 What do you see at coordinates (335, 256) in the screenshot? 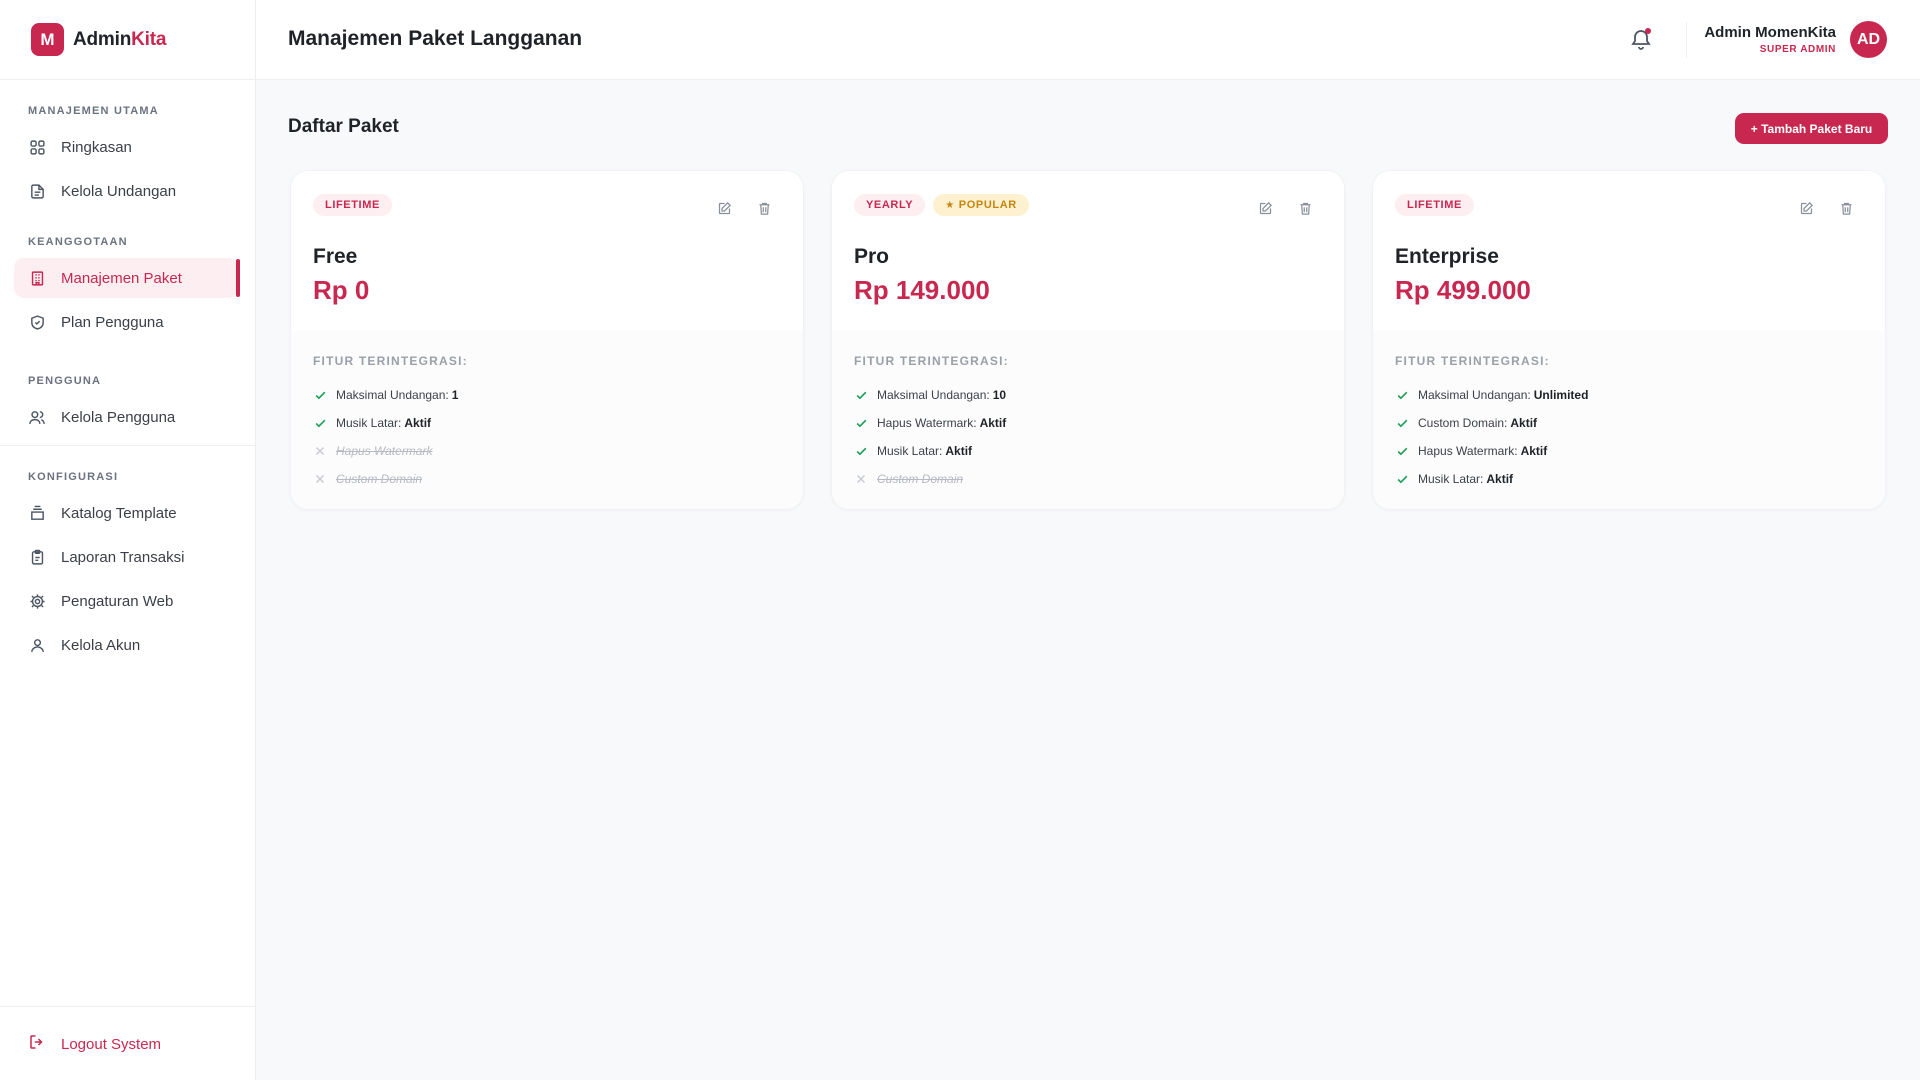
I see `plan-name: Free` at bounding box center [335, 256].